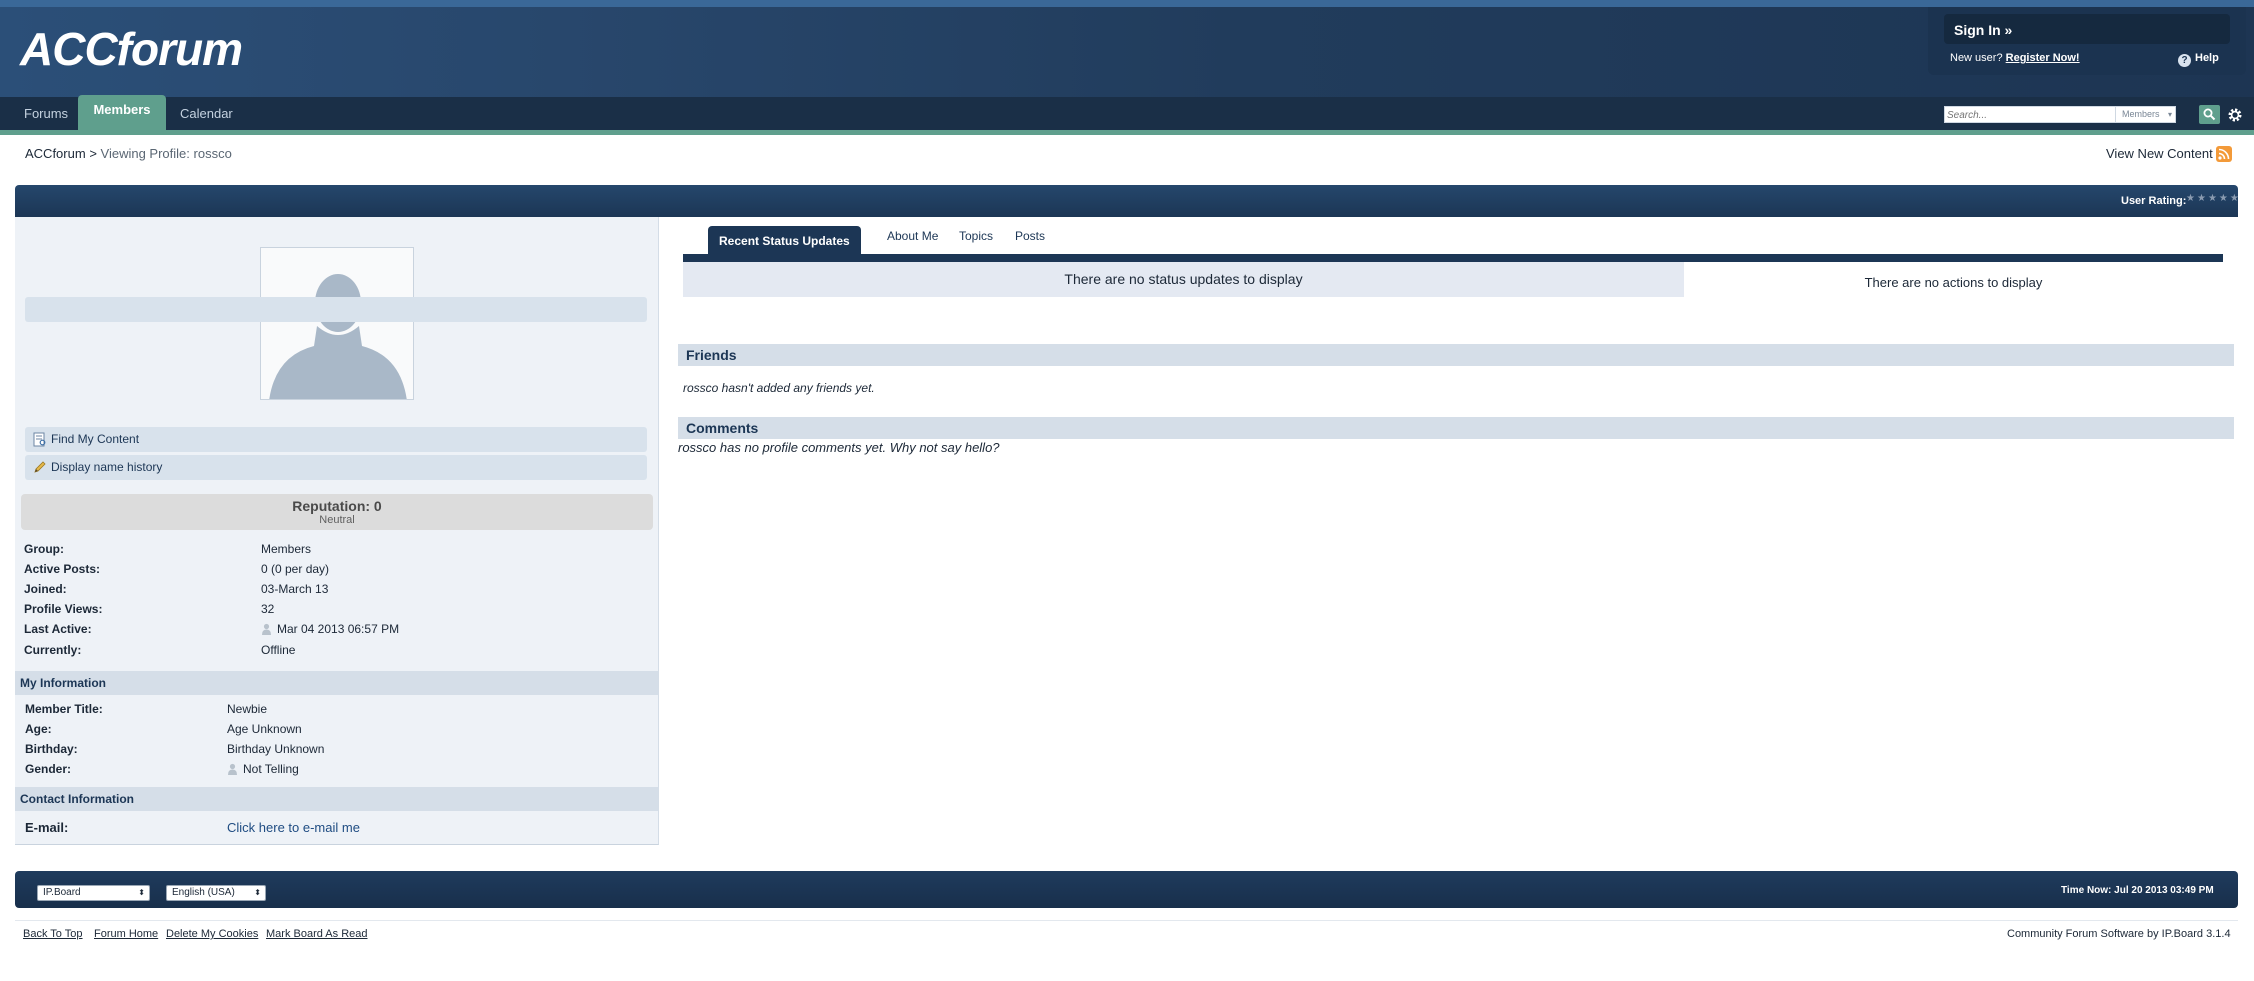 Image resolution: width=2254 pixels, height=981 pixels. Describe the element at coordinates (271, 769) in the screenshot. I see `gender-value: Not Telling` at that location.